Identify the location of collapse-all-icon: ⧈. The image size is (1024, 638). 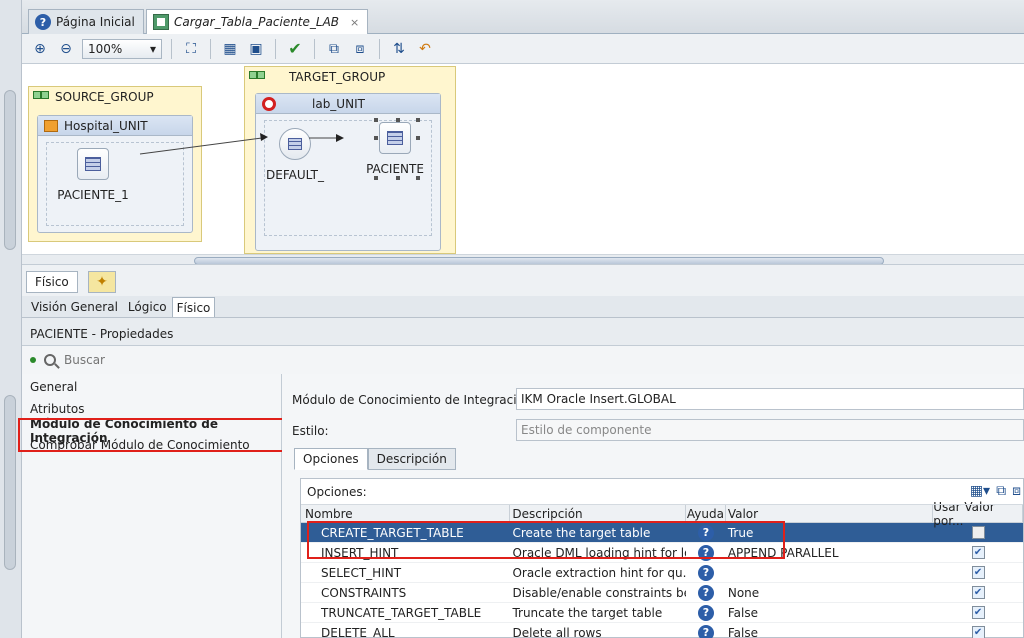
(1016, 491).